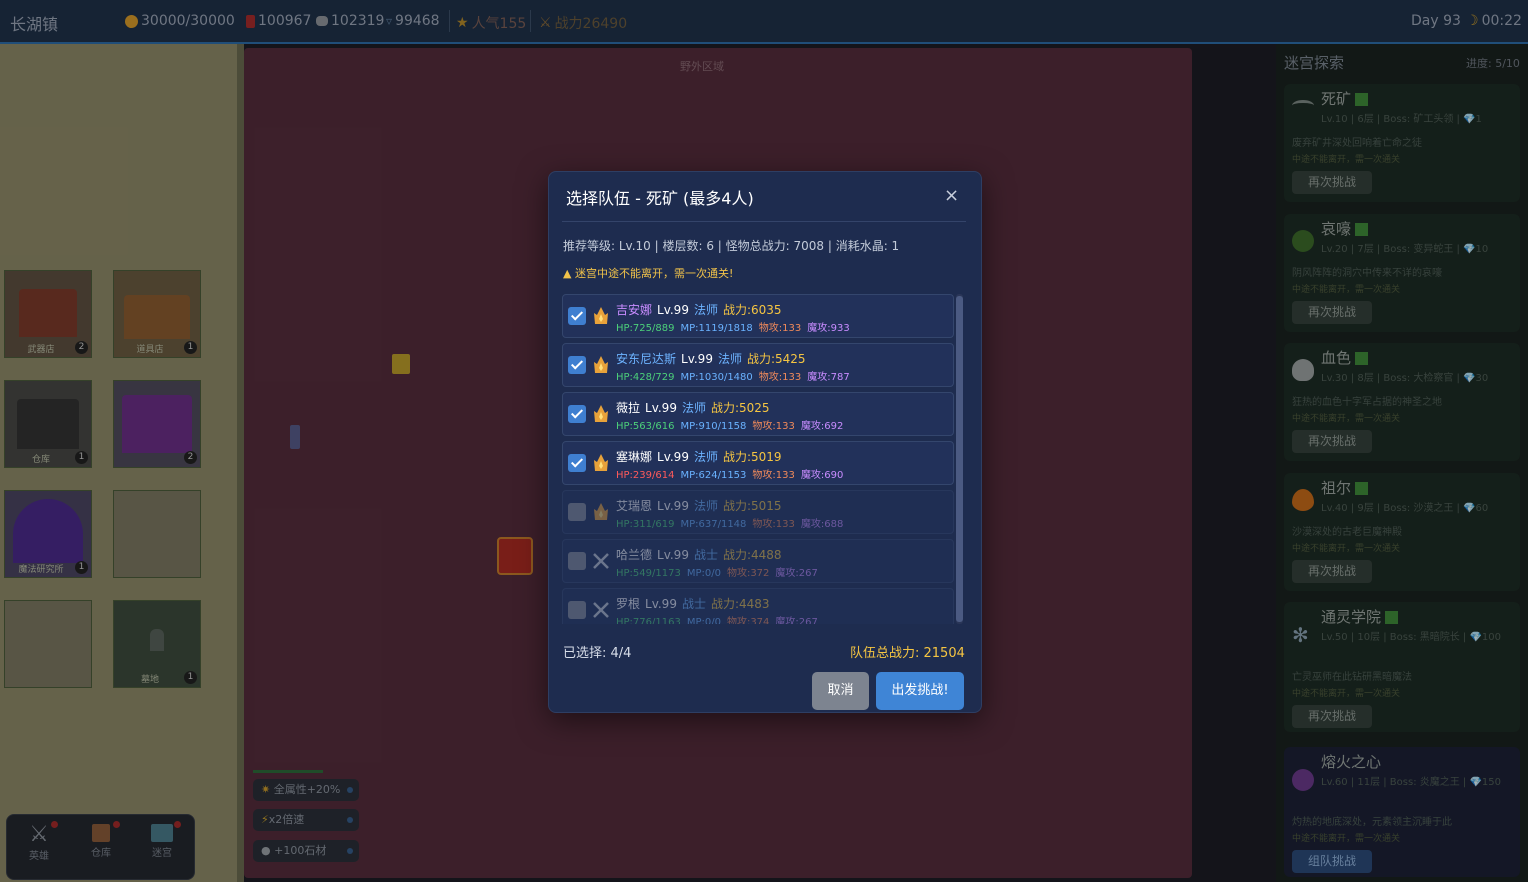 This screenshot has width=1528, height=882. What do you see at coordinates (840, 691) in the screenshot?
I see `cancel-button: 取消` at bounding box center [840, 691].